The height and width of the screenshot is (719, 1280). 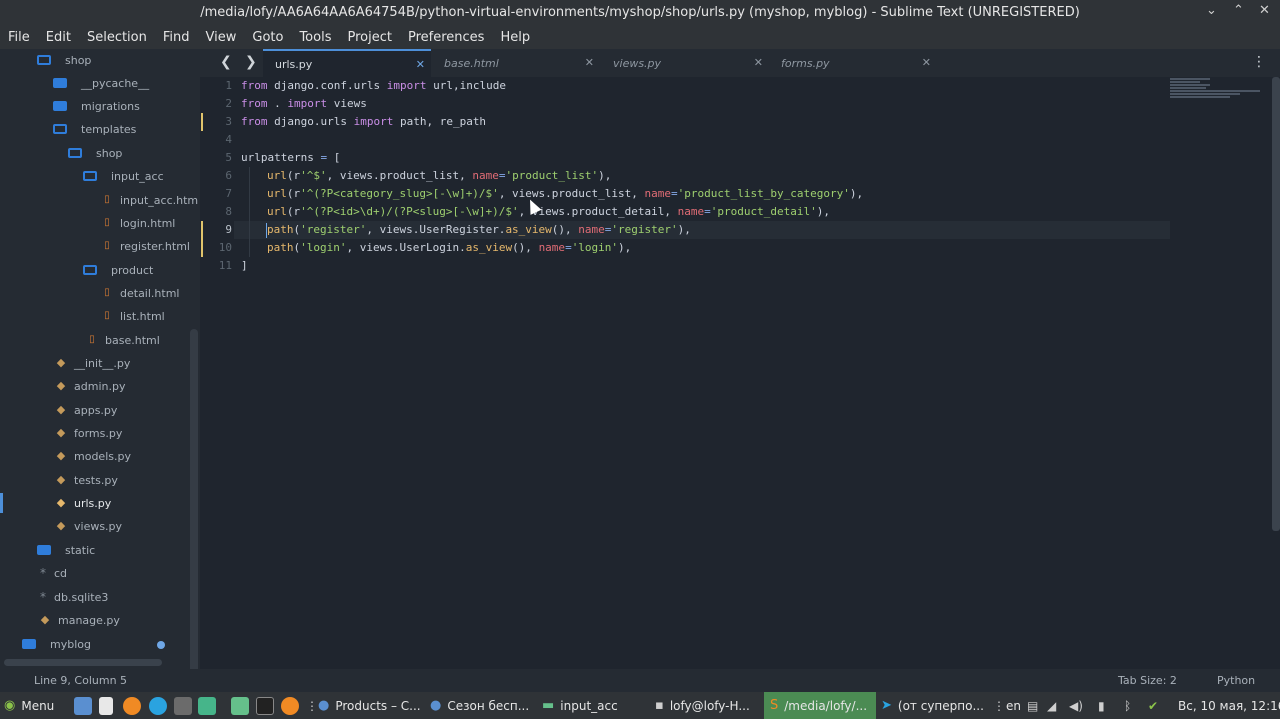 I want to click on launcher-telegram, so click(x=158, y=705).